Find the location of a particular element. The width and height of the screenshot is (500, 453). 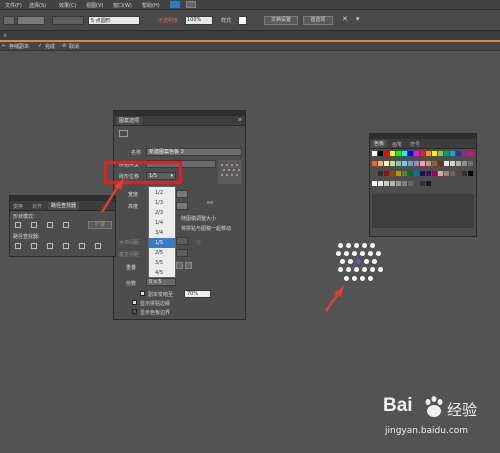

arrow-to-pattern is located at coordinates (334, 299).